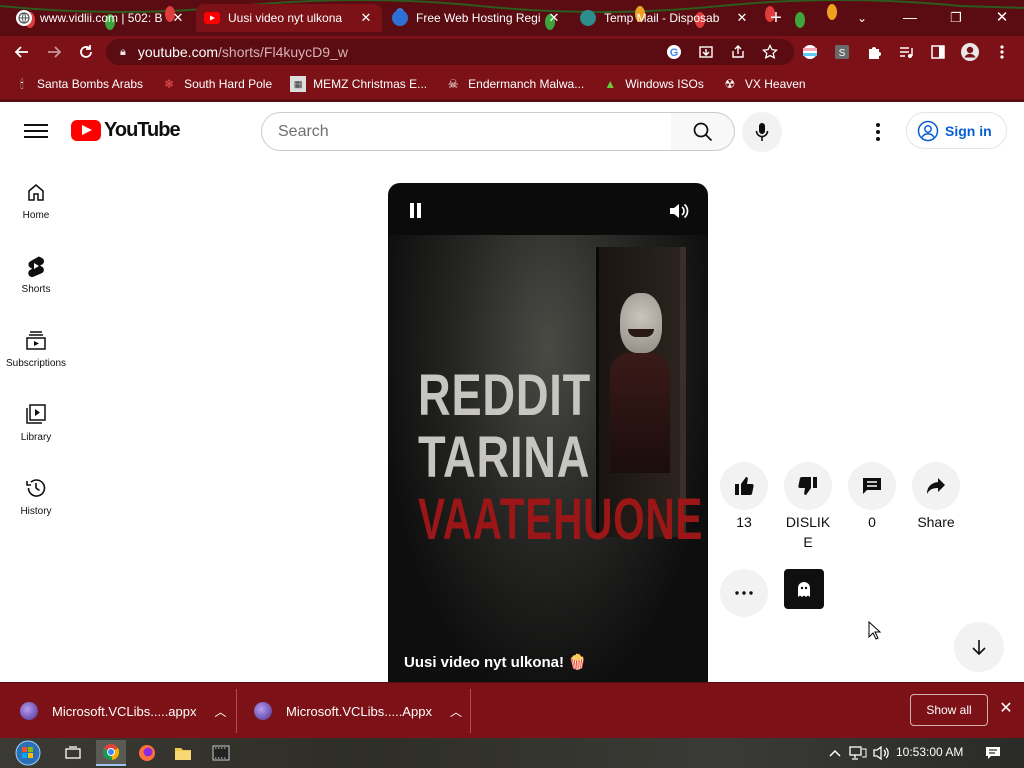 The height and width of the screenshot is (768, 1024). I want to click on appx-file-icon, so click(29, 711).